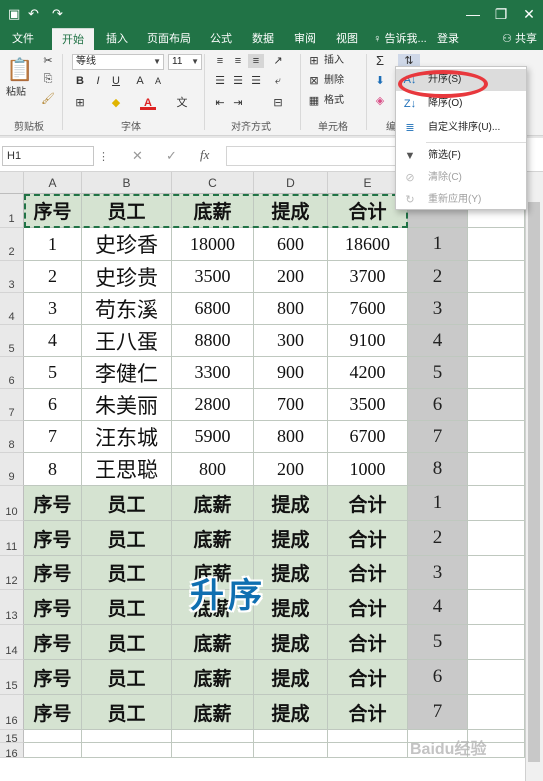 The width and height of the screenshot is (543, 781). What do you see at coordinates (12, 503) in the screenshot?
I see `row-header: 10` at bounding box center [12, 503].